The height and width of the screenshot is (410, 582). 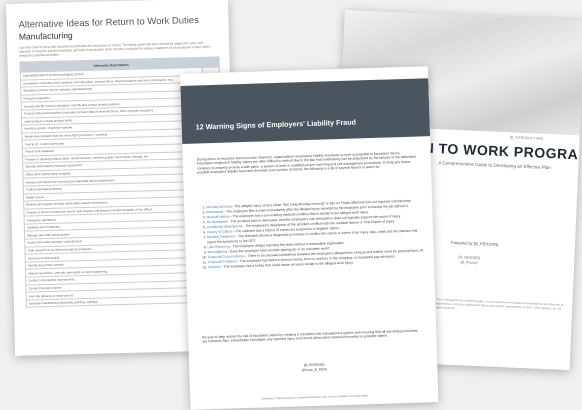 What do you see at coordinates (526, 138) in the screenshot?
I see `document-tag: {B_INTRODUCTION}` at bounding box center [526, 138].